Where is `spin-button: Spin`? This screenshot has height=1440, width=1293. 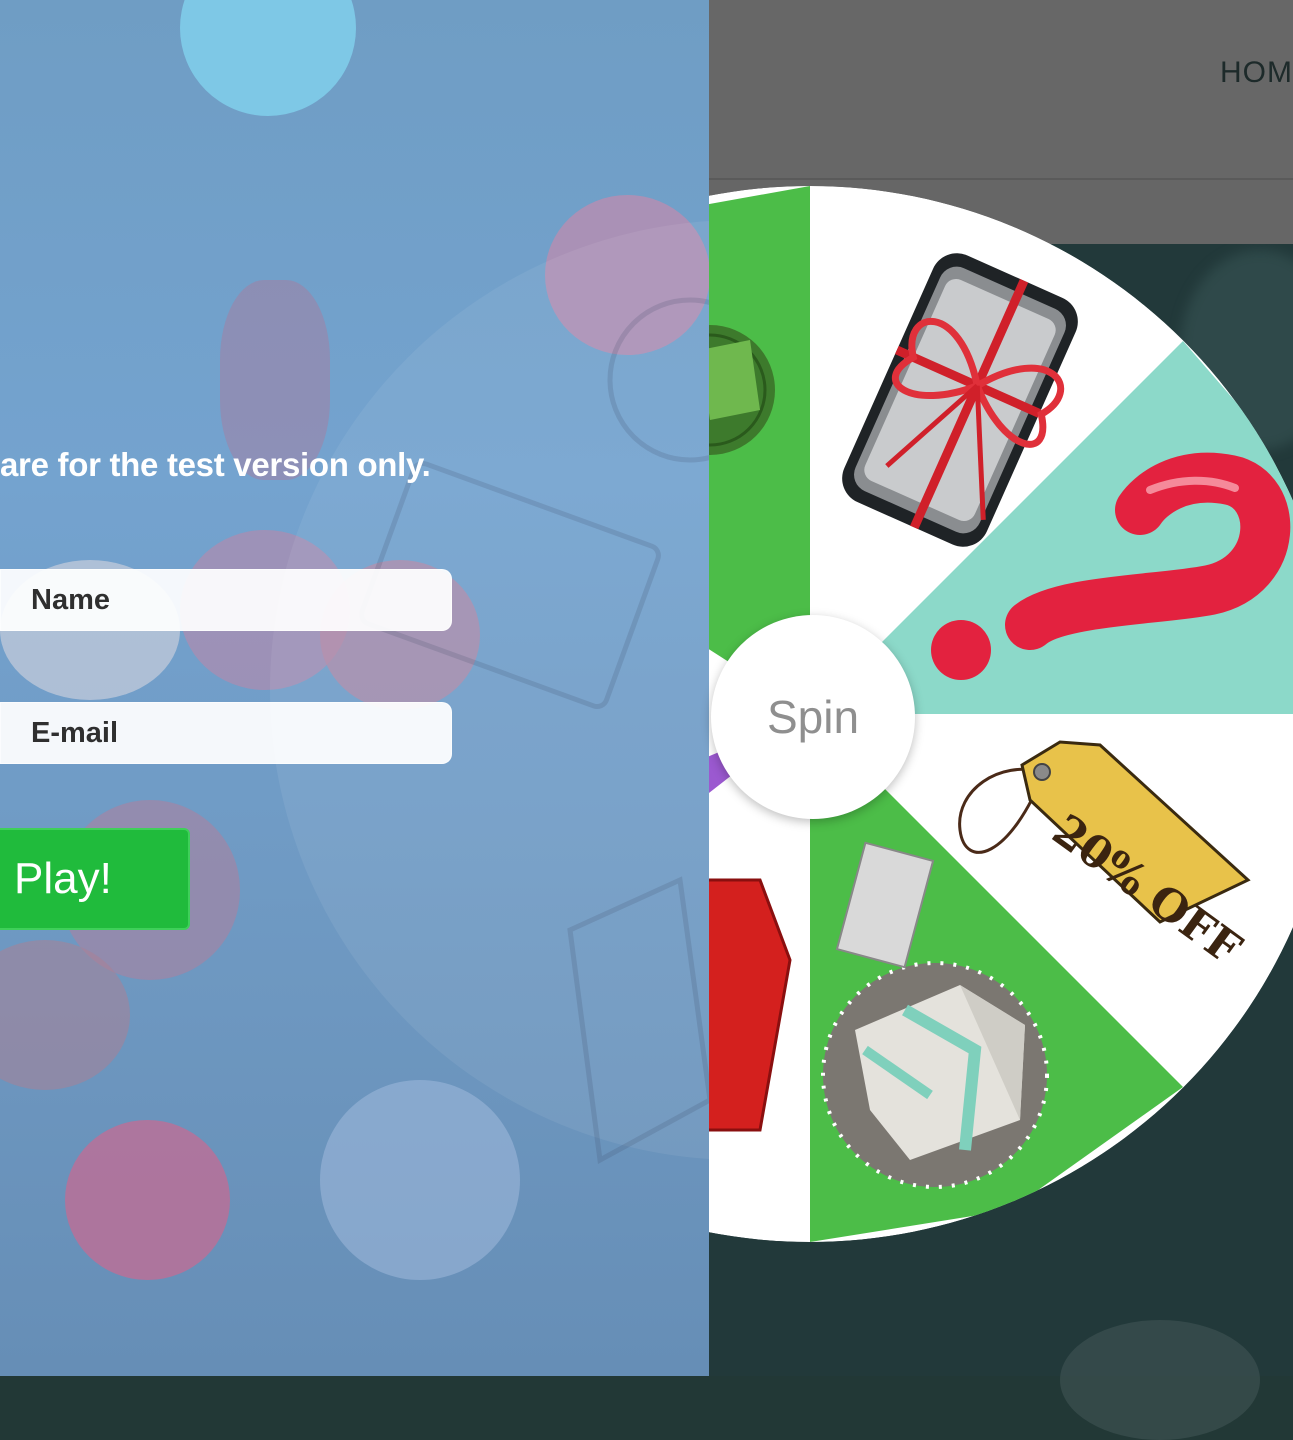 spin-button: Spin is located at coordinates (813, 717).